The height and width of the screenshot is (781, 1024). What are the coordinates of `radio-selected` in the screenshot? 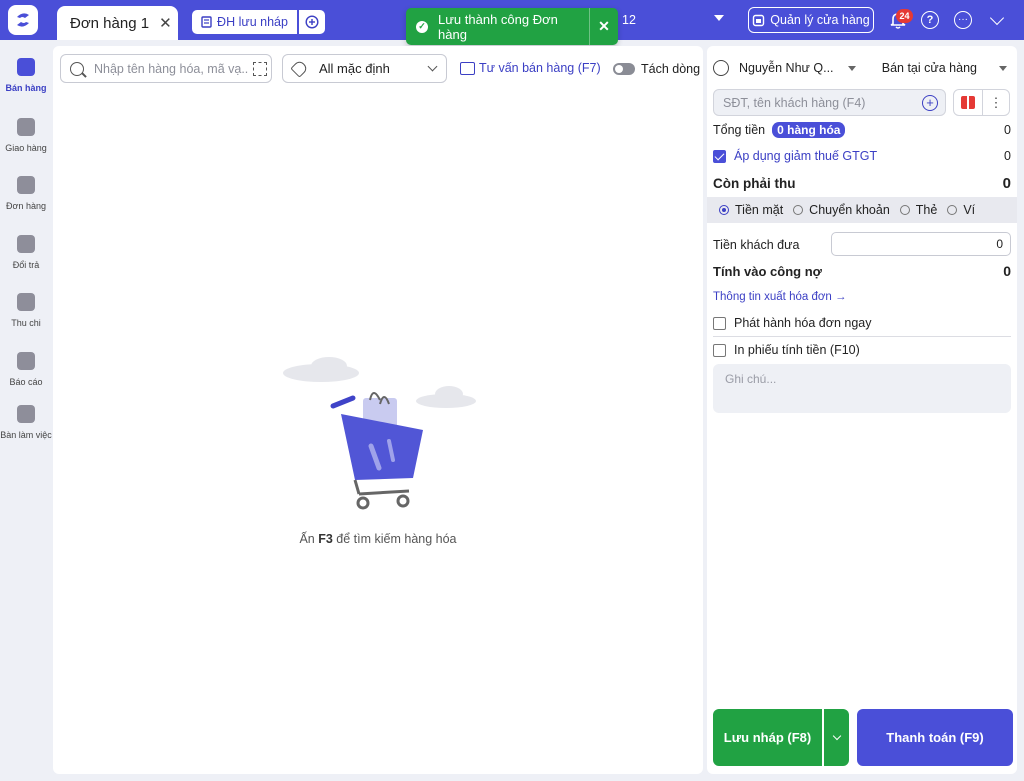 It's located at (724, 210).